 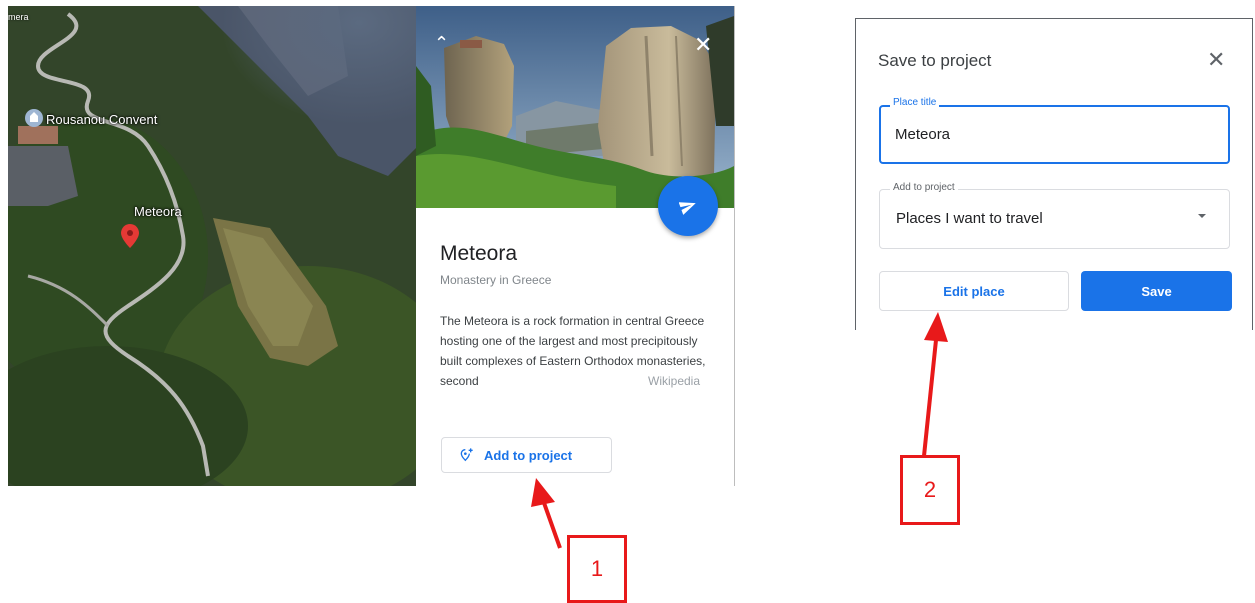 I want to click on annotation-arrows, so click(x=739, y=430).